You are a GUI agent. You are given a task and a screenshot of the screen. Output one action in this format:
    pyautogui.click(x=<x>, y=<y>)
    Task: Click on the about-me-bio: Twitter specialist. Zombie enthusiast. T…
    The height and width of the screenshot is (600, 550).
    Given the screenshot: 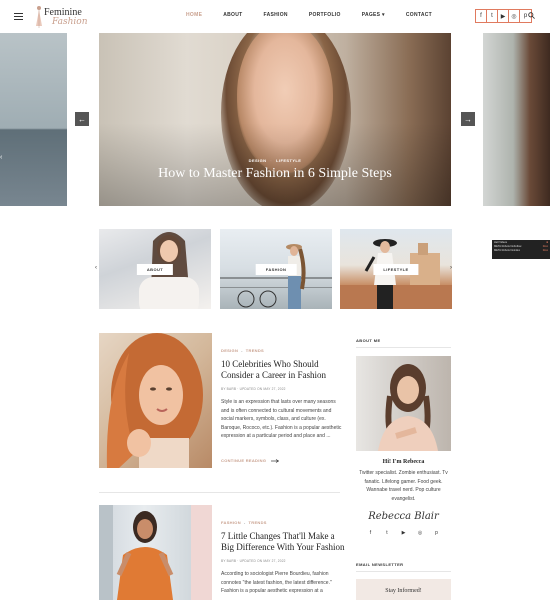 What is the action you would take?
    pyautogui.click(x=403, y=486)
    